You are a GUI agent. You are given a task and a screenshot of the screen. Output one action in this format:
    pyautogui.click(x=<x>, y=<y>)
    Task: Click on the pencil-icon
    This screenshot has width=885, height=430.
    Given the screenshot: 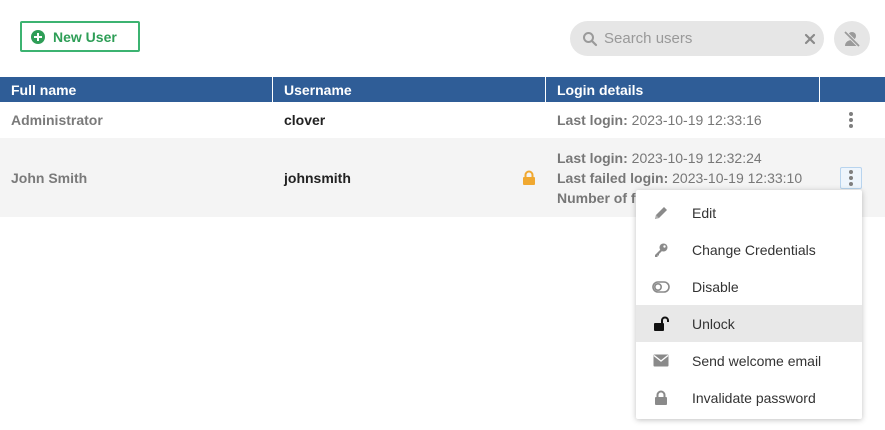 What is the action you would take?
    pyautogui.click(x=661, y=213)
    